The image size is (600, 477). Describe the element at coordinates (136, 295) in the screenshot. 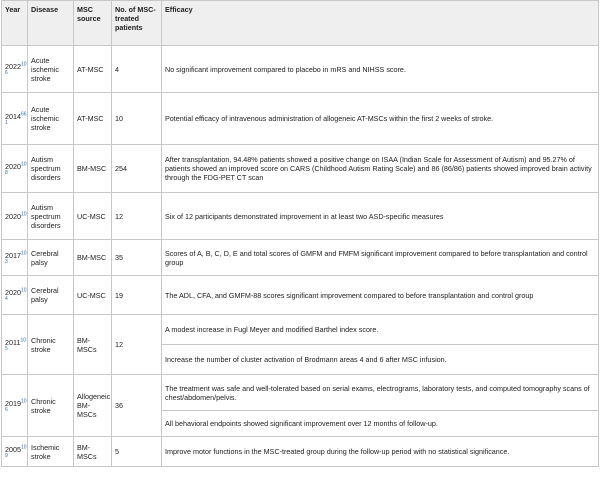

I see `count-cell: 19` at that location.